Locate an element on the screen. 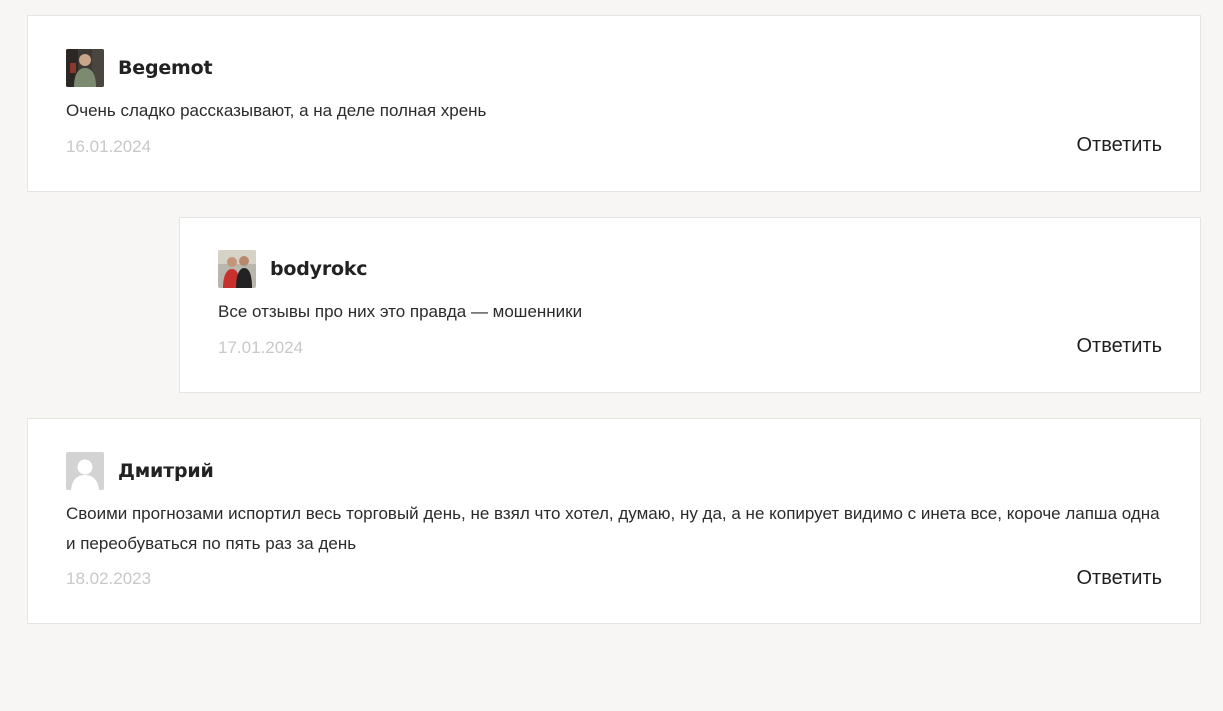 This screenshot has height=711, width=1223. comment-header: bodyrokc is located at coordinates (293, 269).